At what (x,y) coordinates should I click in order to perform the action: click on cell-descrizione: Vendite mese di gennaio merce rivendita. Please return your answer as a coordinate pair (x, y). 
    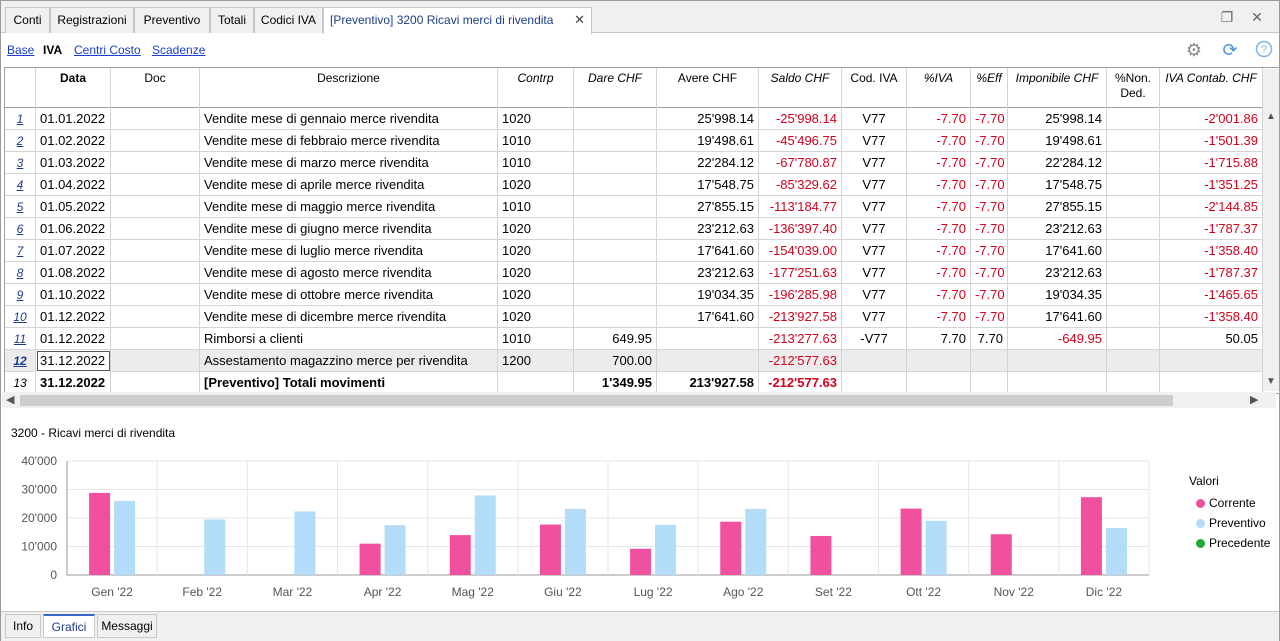
    Looking at the image, I should click on (349, 119).